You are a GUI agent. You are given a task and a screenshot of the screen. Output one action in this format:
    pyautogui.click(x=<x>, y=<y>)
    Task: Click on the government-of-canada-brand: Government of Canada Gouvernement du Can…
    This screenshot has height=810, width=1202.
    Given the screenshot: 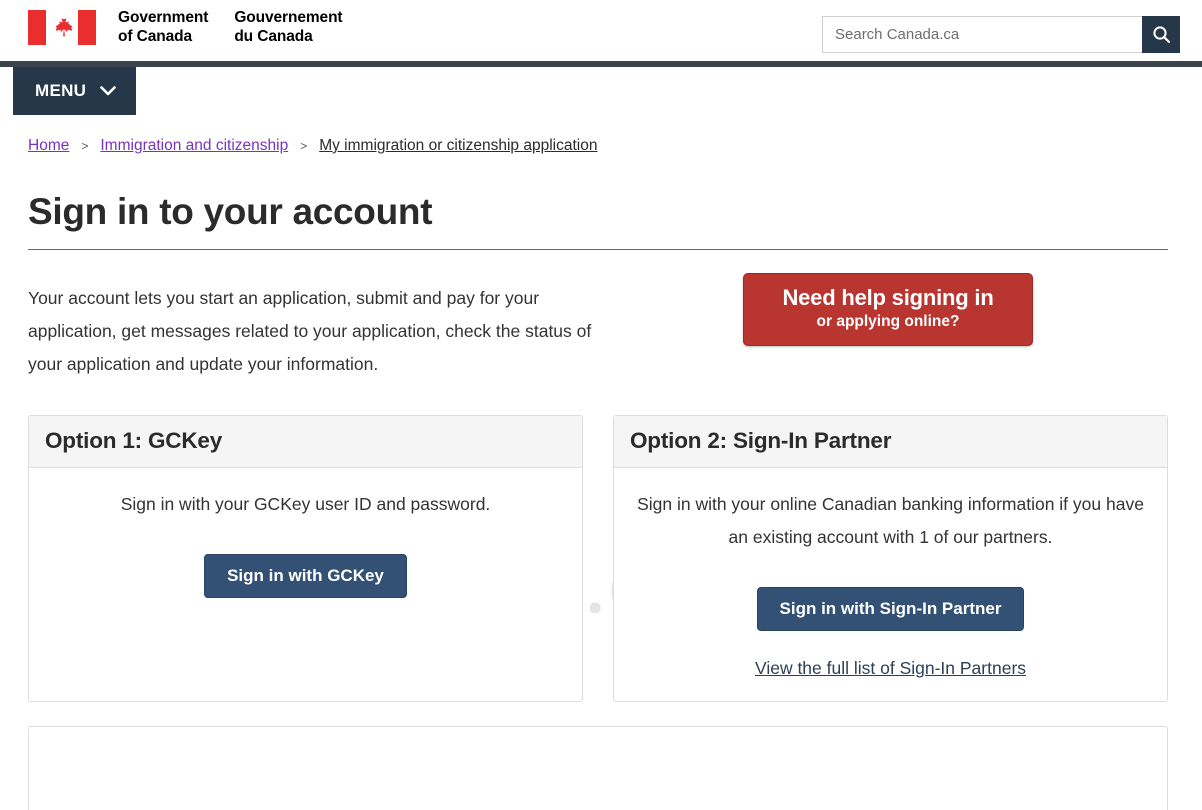 What is the action you would take?
    pyautogui.click(x=171, y=23)
    